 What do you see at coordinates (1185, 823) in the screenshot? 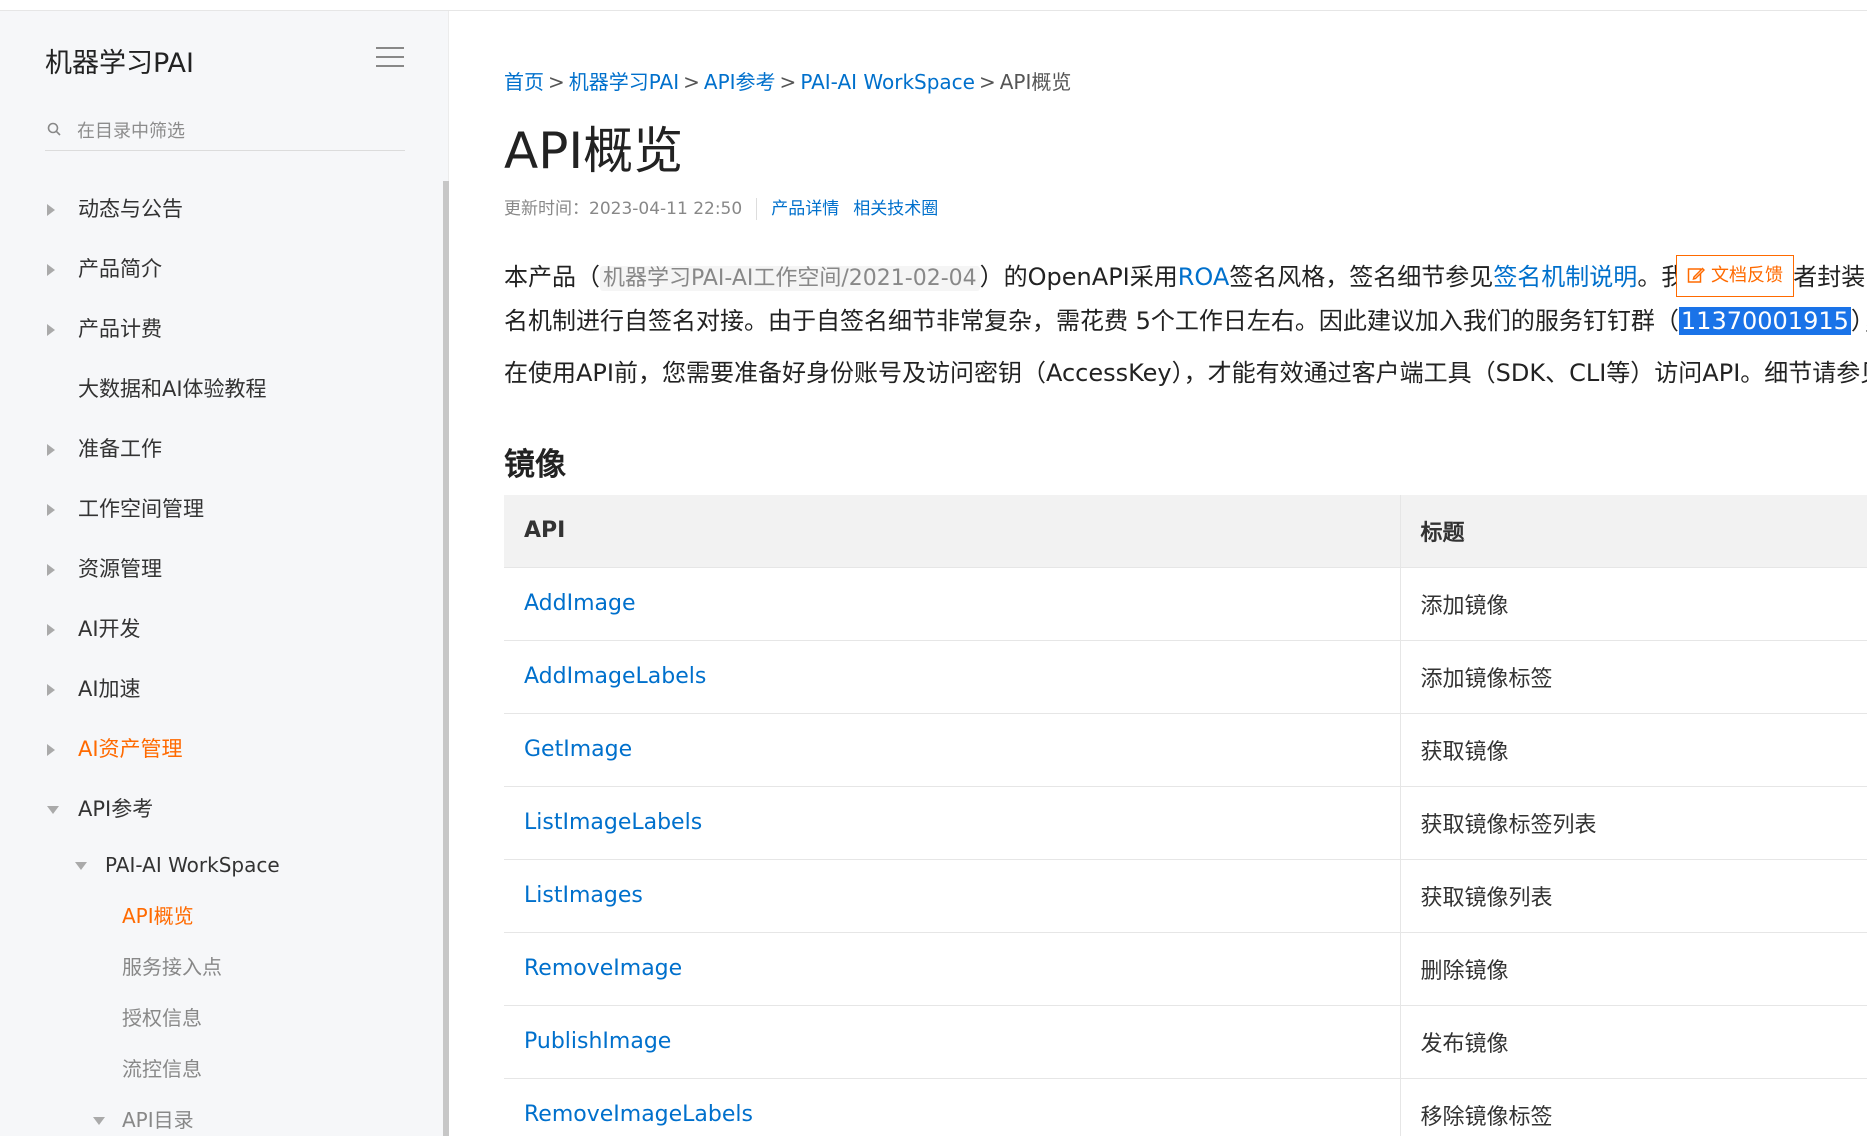
I see `table-row: ListImageLabels 获取镜像标签列表` at bounding box center [1185, 823].